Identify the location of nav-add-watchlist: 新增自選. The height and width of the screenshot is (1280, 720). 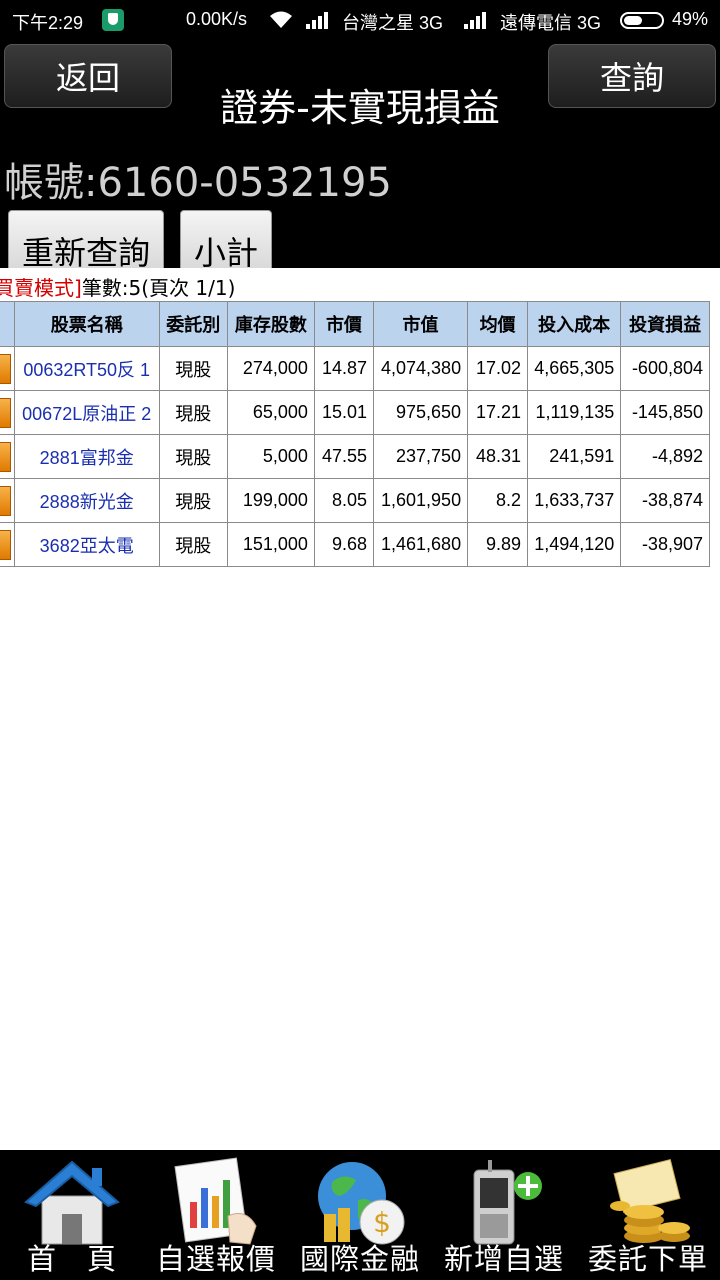
(504, 1215).